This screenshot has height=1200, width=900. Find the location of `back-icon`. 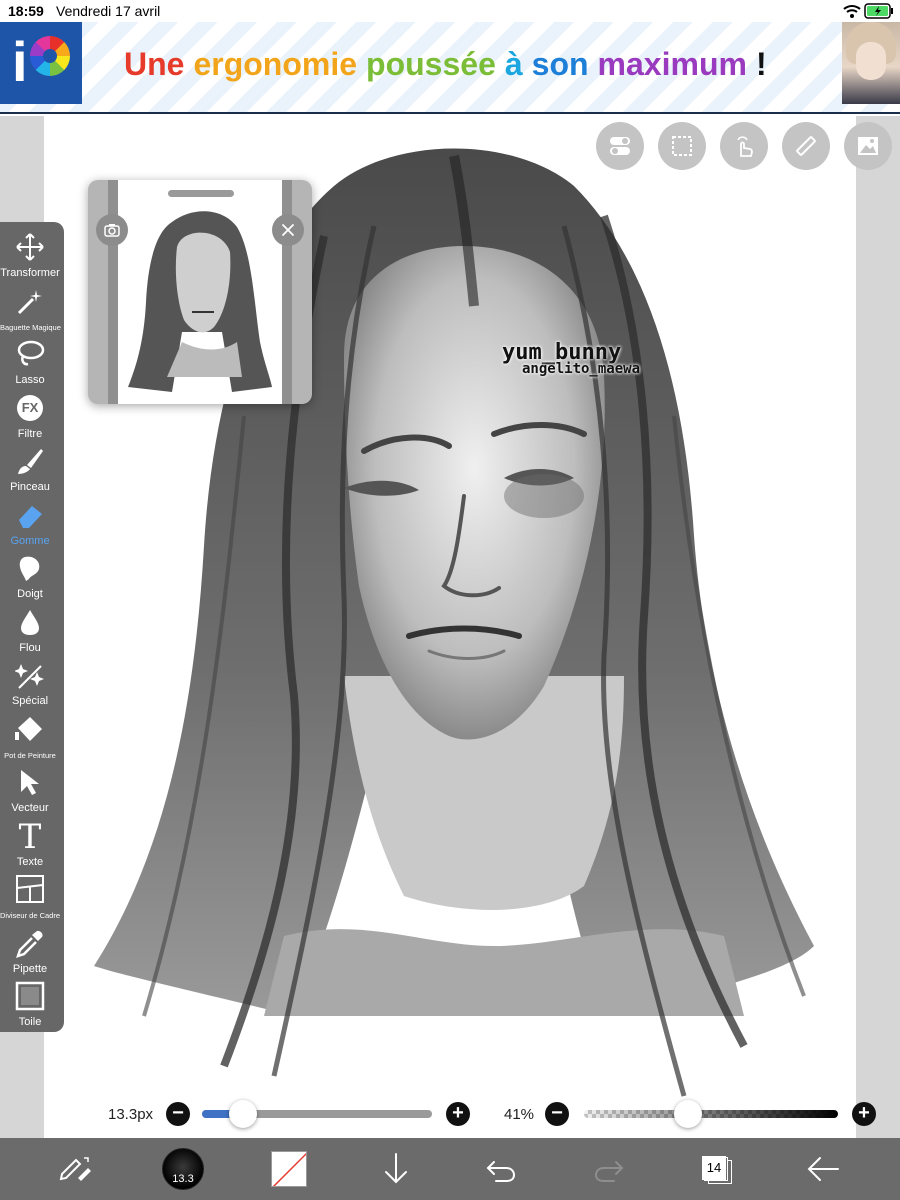

back-icon is located at coordinates (823, 1169).